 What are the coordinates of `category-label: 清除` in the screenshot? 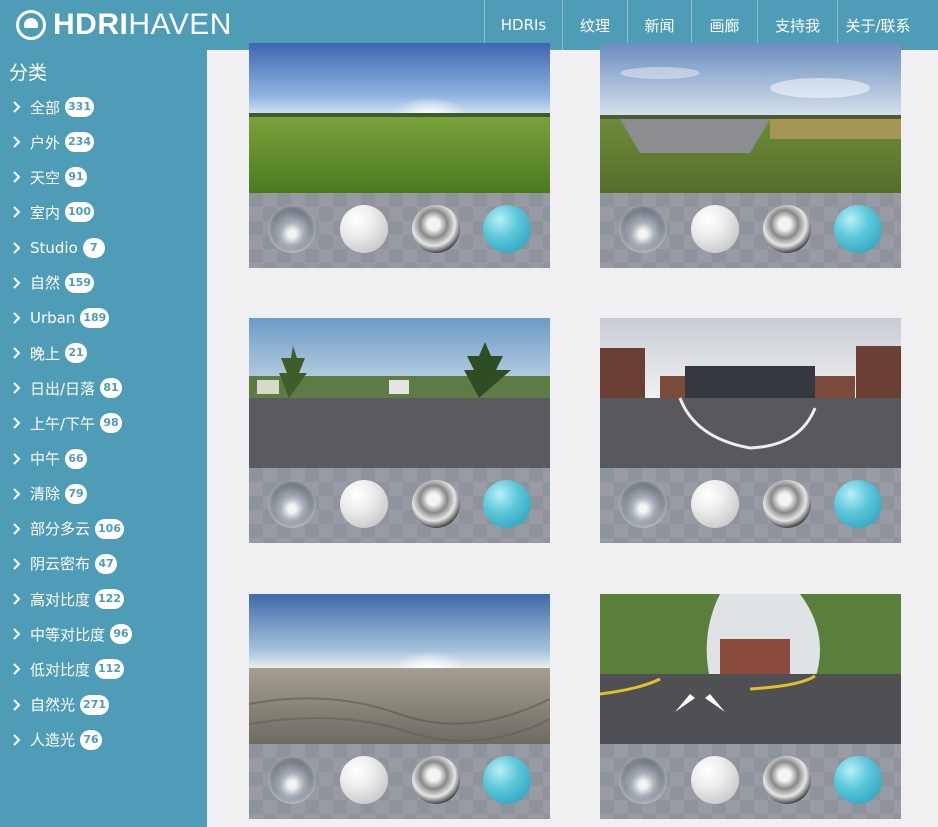 It's located at (45, 494).